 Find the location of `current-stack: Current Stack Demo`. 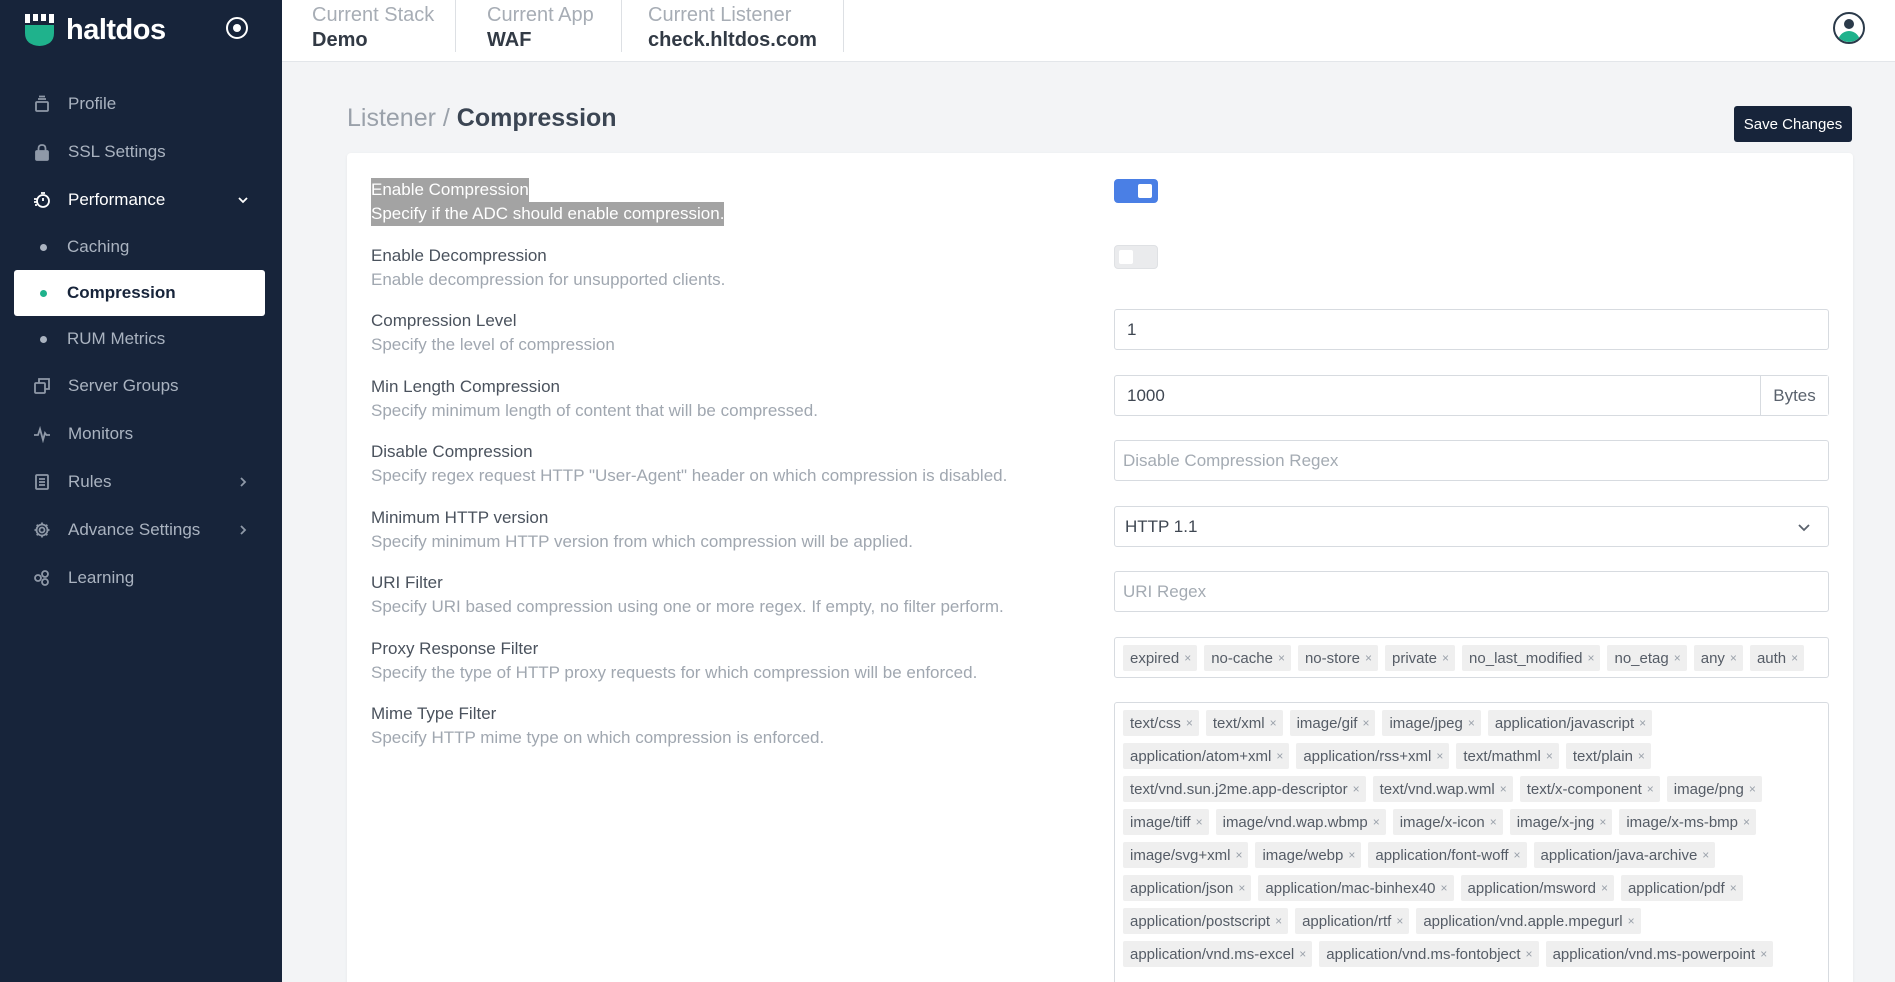

current-stack: Current Stack Demo is located at coordinates (384, 26).